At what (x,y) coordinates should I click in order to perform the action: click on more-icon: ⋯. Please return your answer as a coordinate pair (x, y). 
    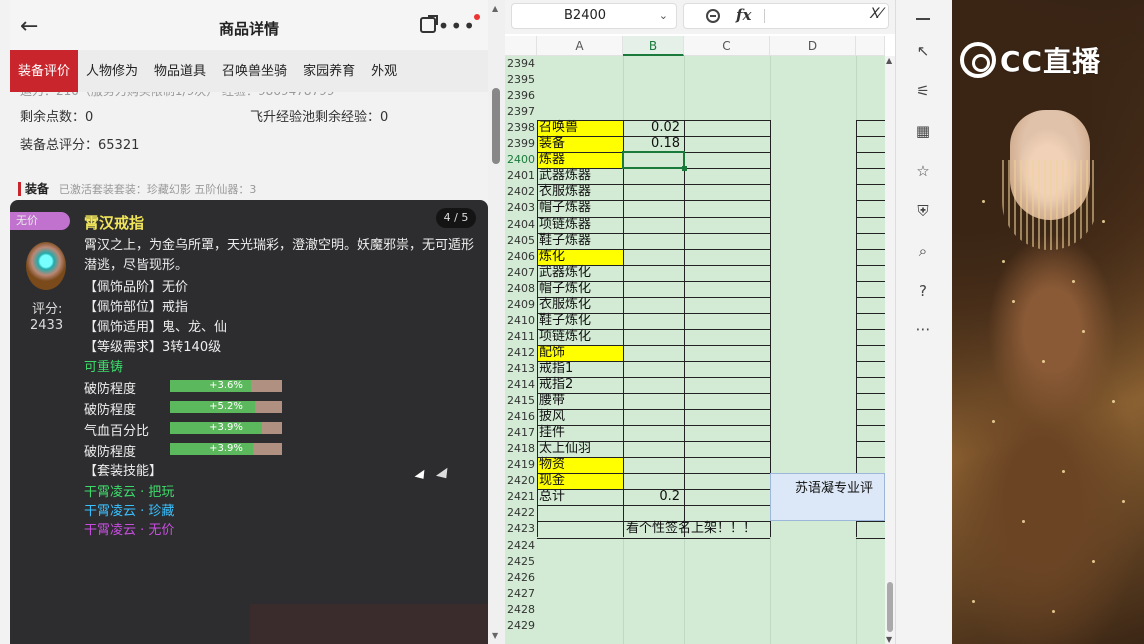
    Looking at the image, I should click on (923, 329).